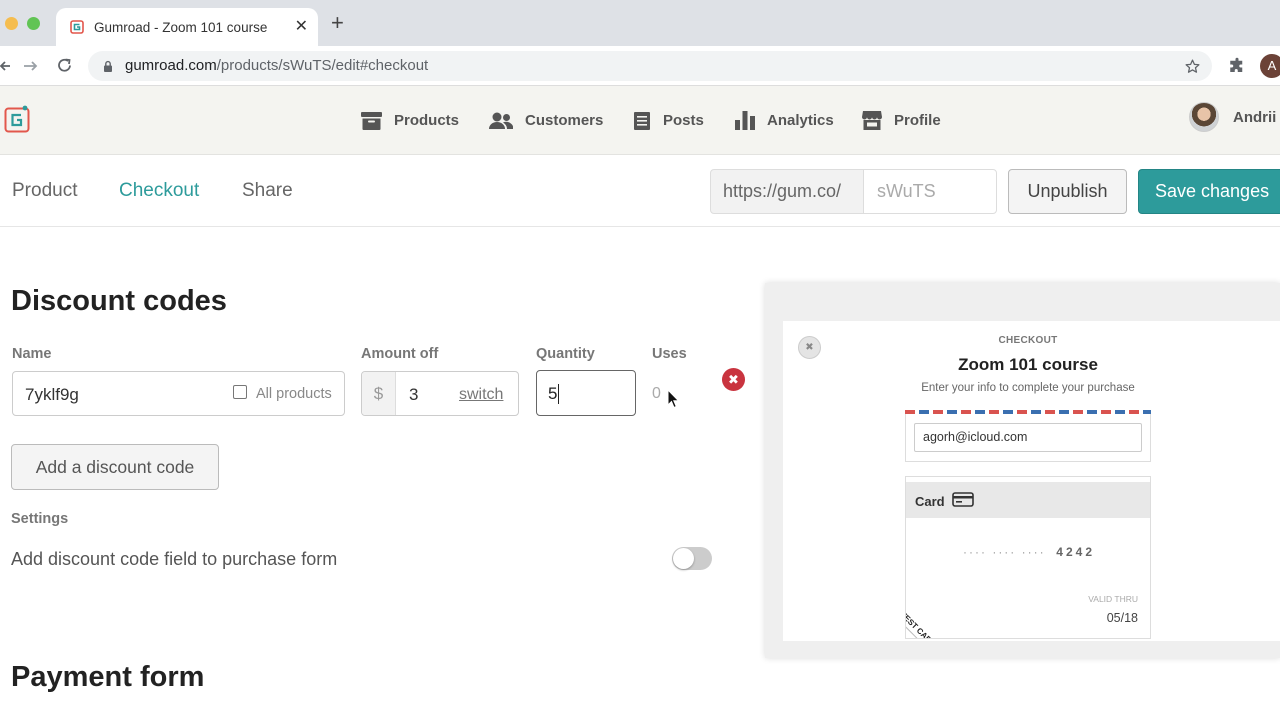 This screenshot has width=1280, height=720. What do you see at coordinates (115, 467) in the screenshot?
I see `add-discount-code-button: Add a discount code` at bounding box center [115, 467].